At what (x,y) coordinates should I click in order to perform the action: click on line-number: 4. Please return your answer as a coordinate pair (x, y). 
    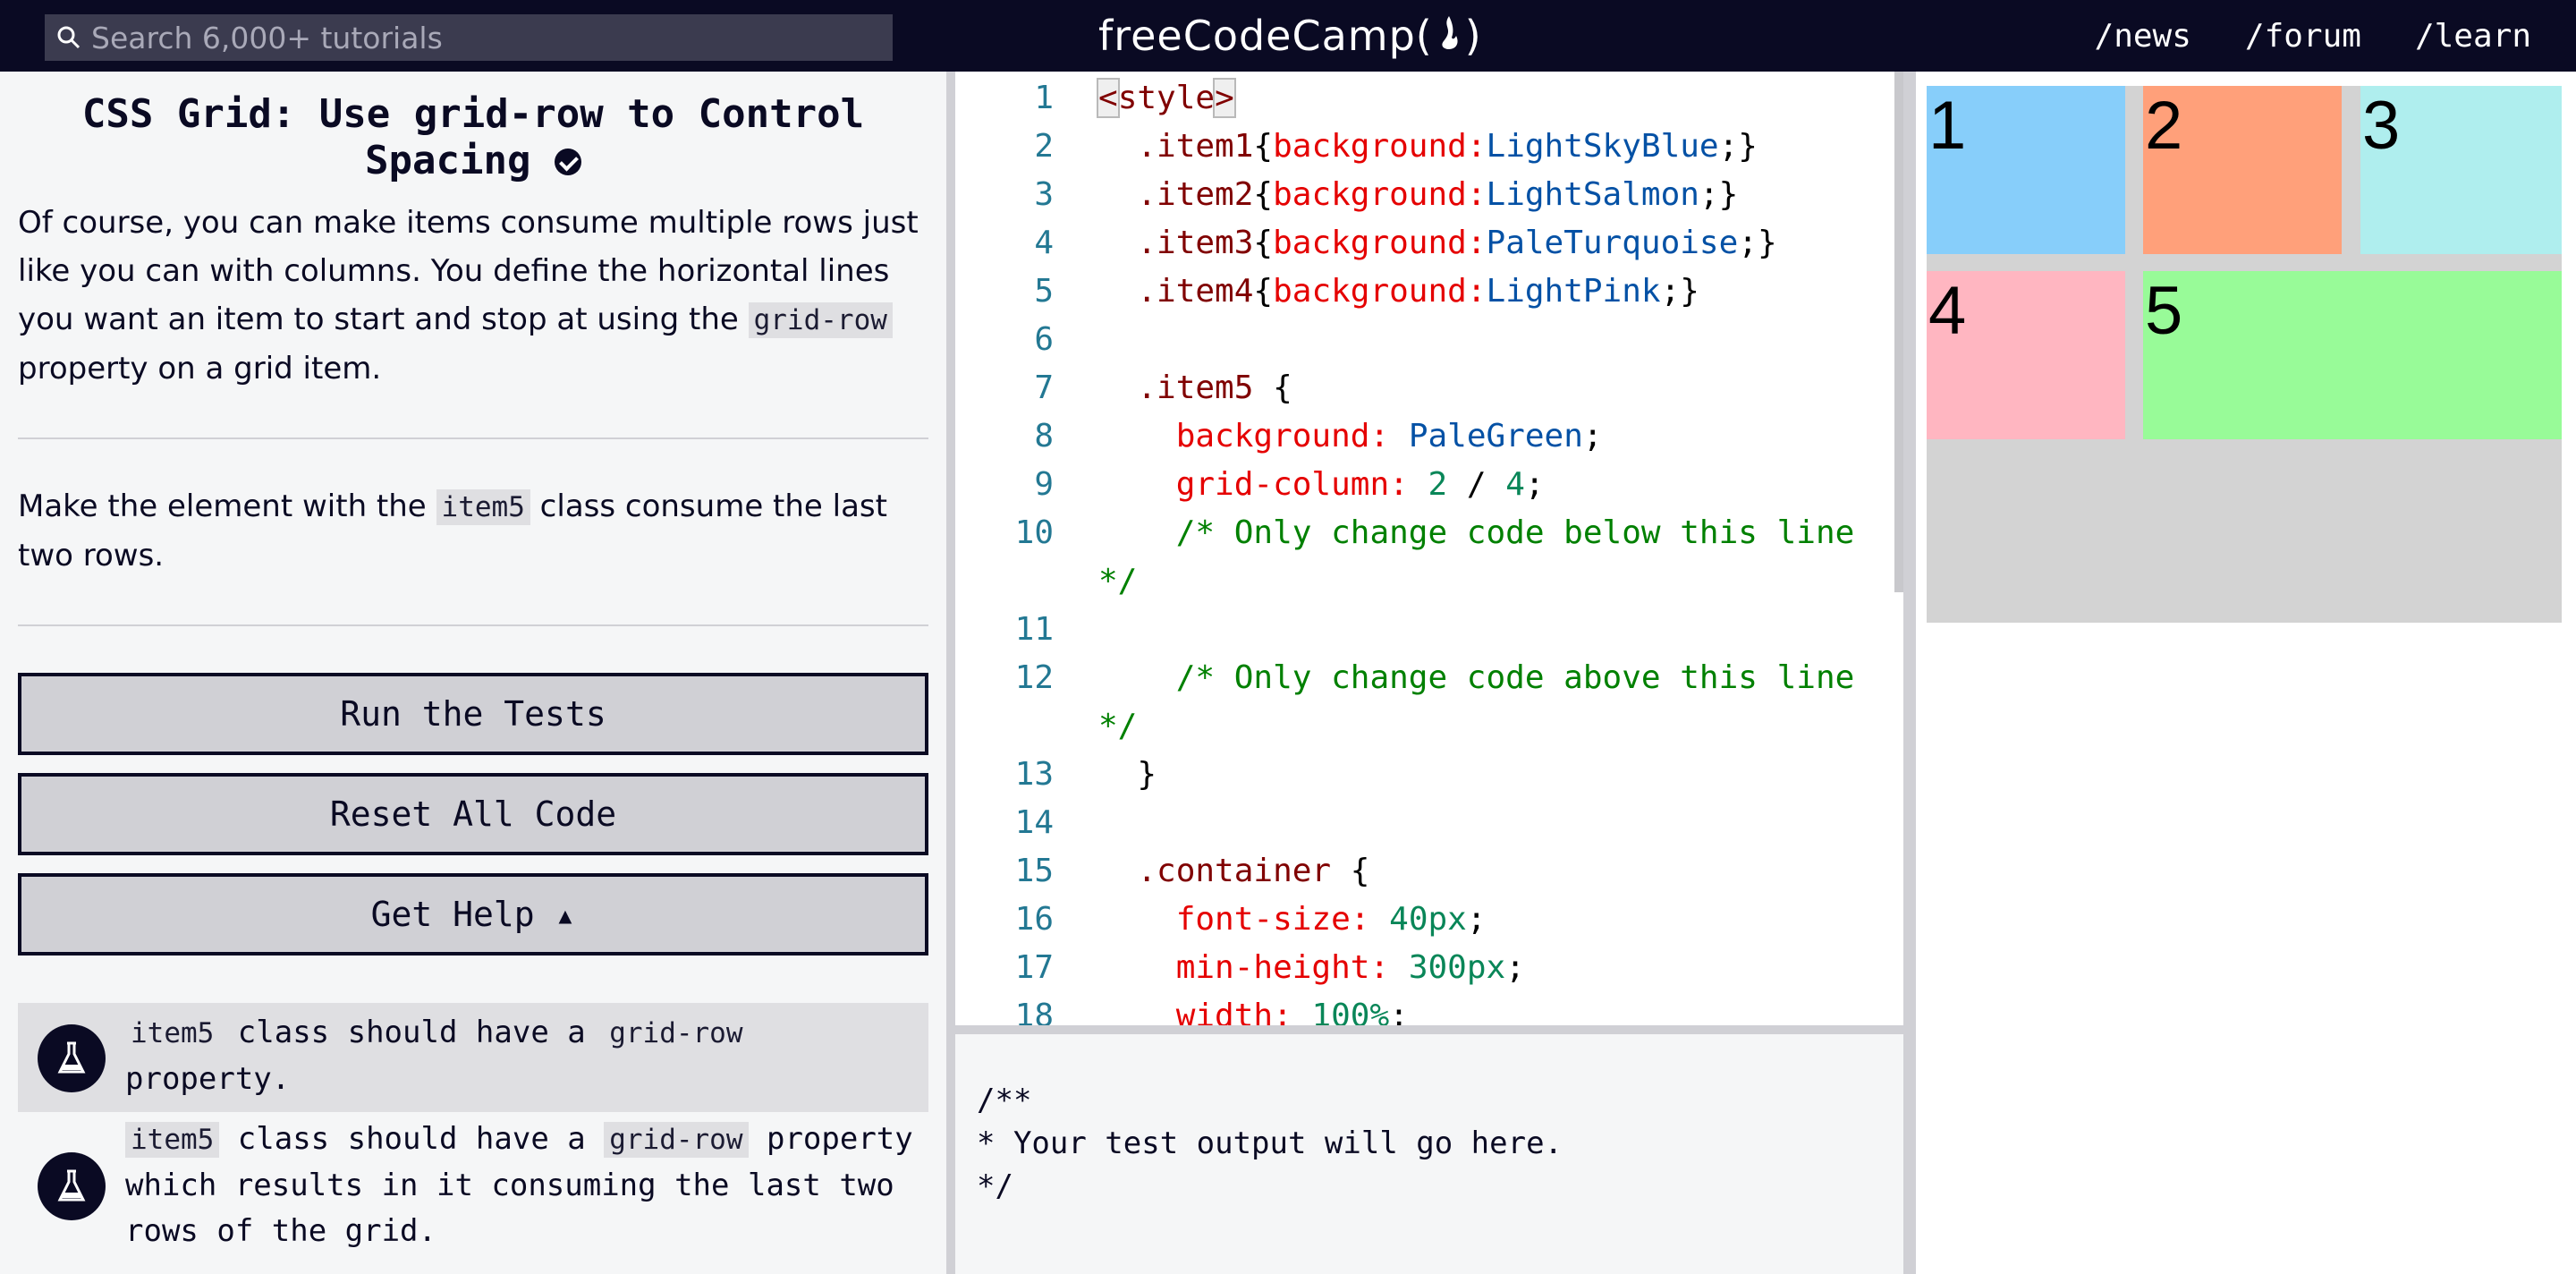
    Looking at the image, I should click on (1044, 243).